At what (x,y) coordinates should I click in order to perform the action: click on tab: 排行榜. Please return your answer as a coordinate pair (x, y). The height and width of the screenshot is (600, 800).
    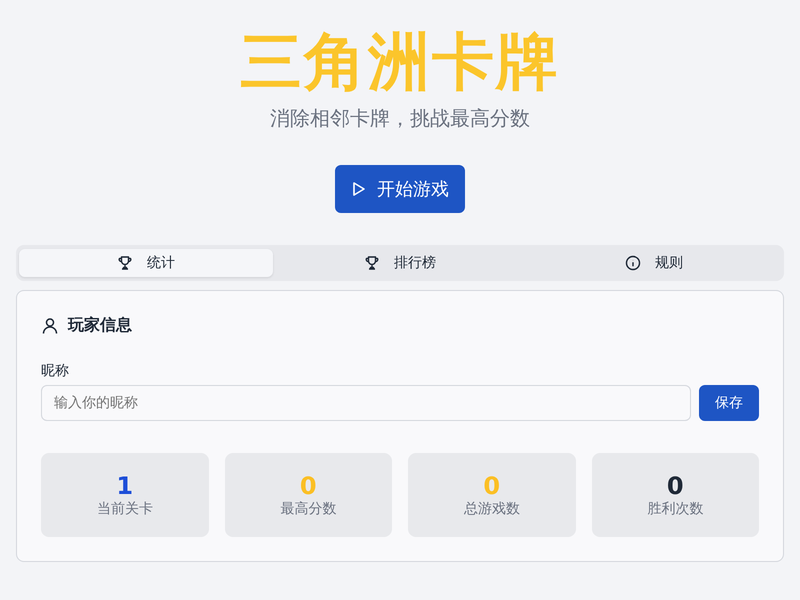
    Looking at the image, I should click on (400, 263).